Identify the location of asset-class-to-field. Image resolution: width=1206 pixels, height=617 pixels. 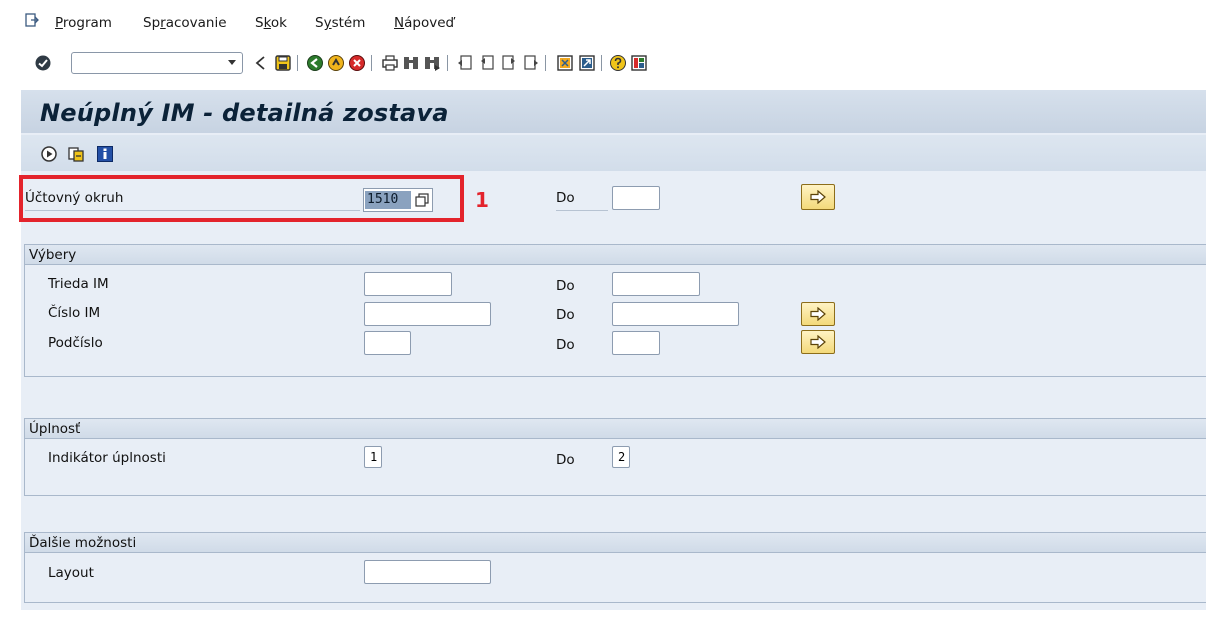
(656, 284).